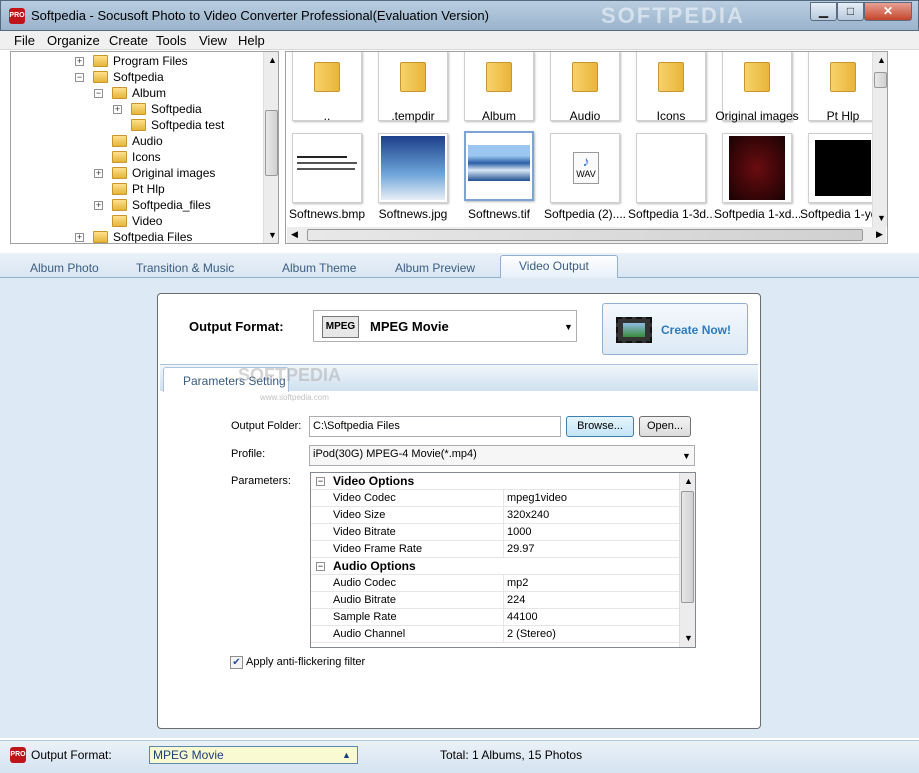  Describe the element at coordinates (495, 600) in the screenshot. I see `param-row: Audio Bitrate 224` at that location.